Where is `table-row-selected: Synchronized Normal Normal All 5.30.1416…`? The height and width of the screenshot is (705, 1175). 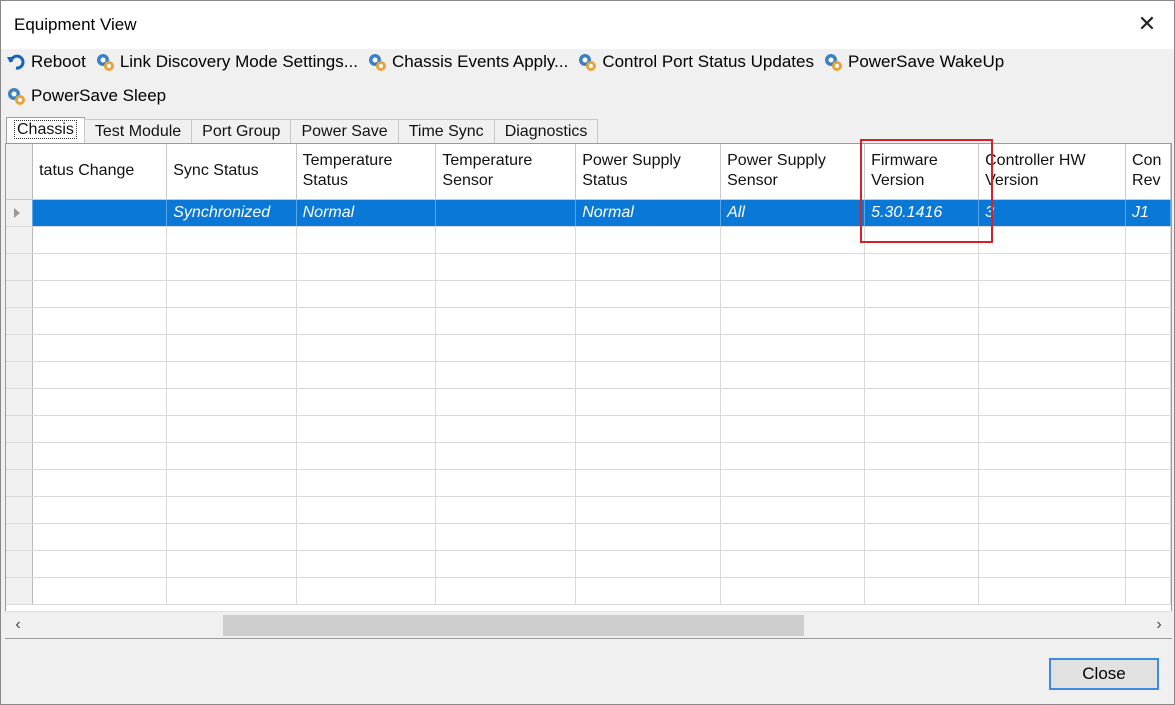 table-row-selected: Synchronized Normal Normal All 5.30.1416… is located at coordinates (588, 213).